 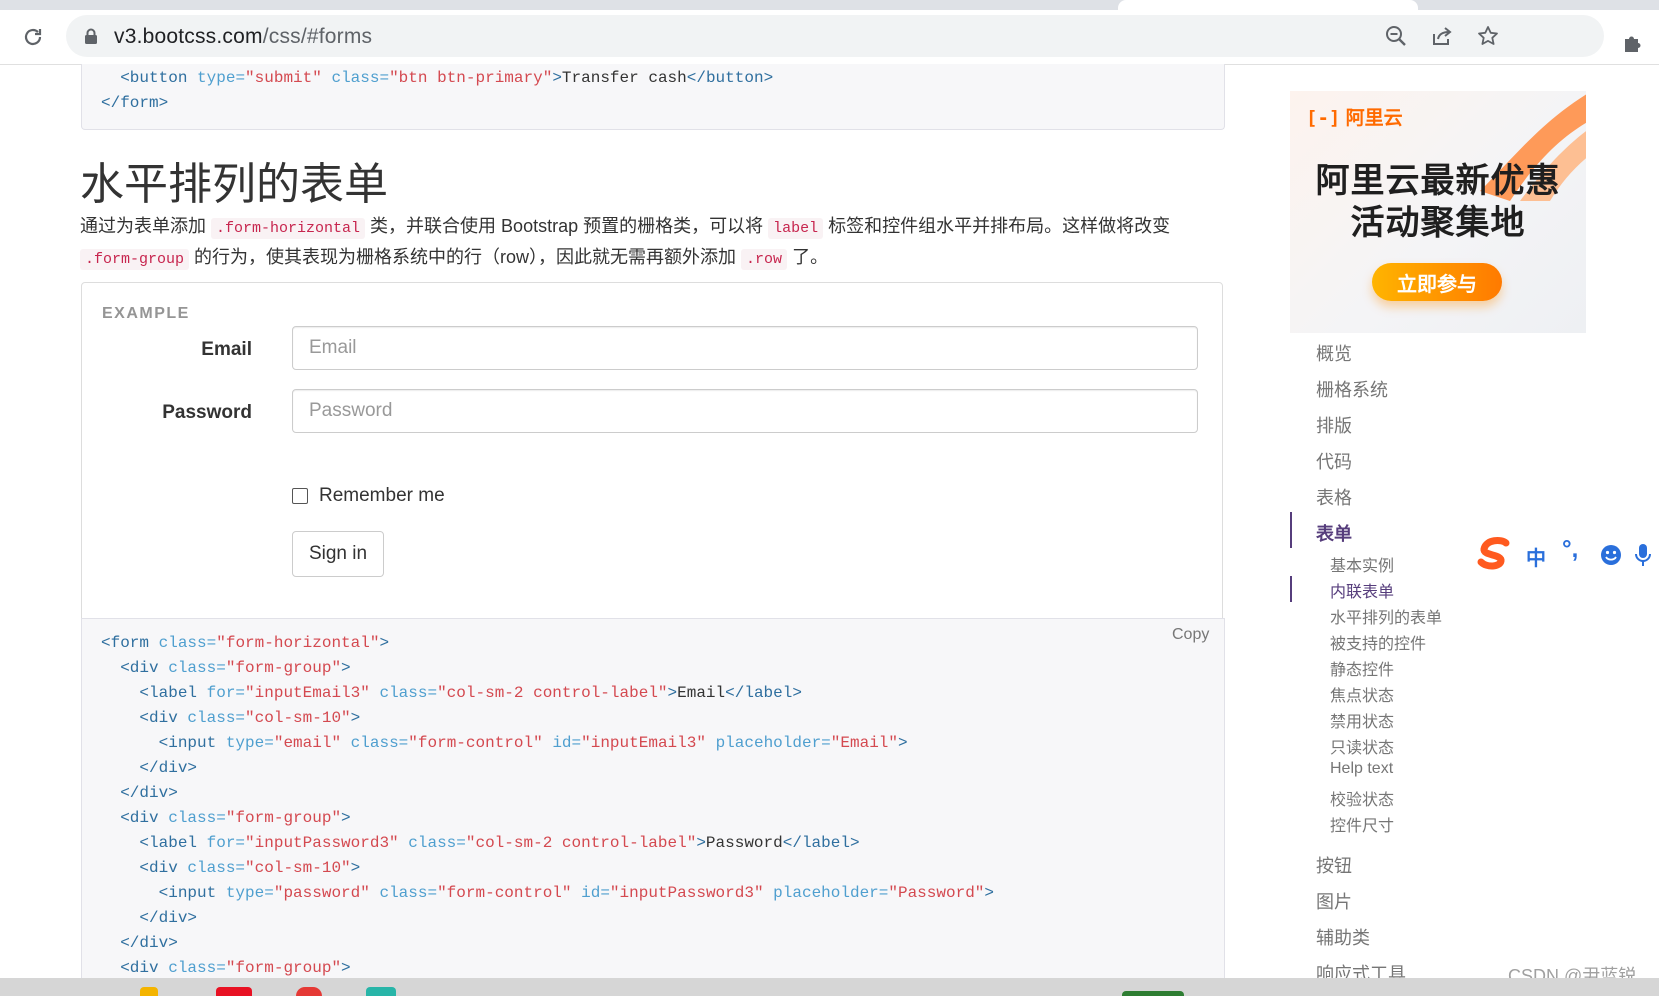 I want to click on code-token: <input, so click(x=187, y=743).